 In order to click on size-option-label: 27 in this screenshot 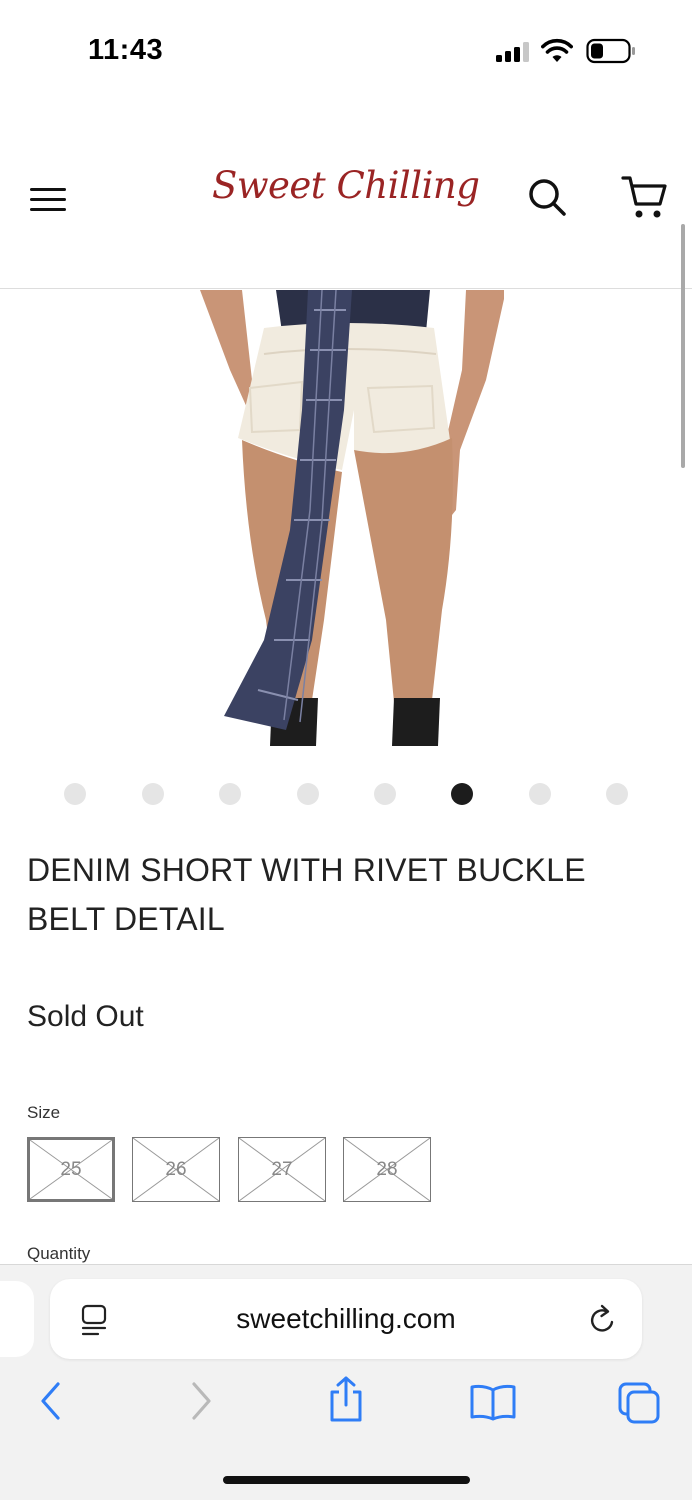, I will do `click(282, 1169)`.